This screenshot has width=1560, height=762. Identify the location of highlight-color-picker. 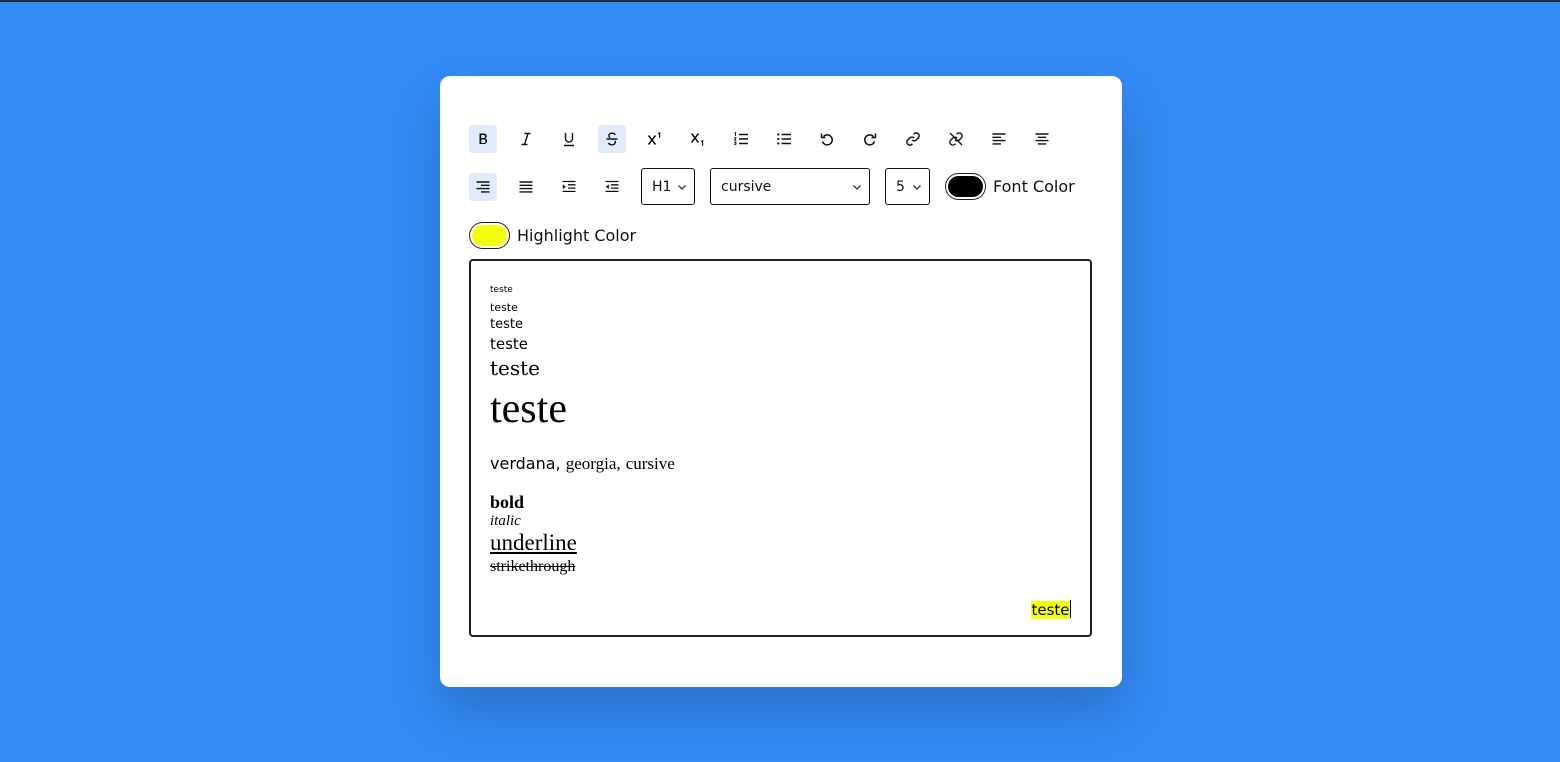
(489, 235).